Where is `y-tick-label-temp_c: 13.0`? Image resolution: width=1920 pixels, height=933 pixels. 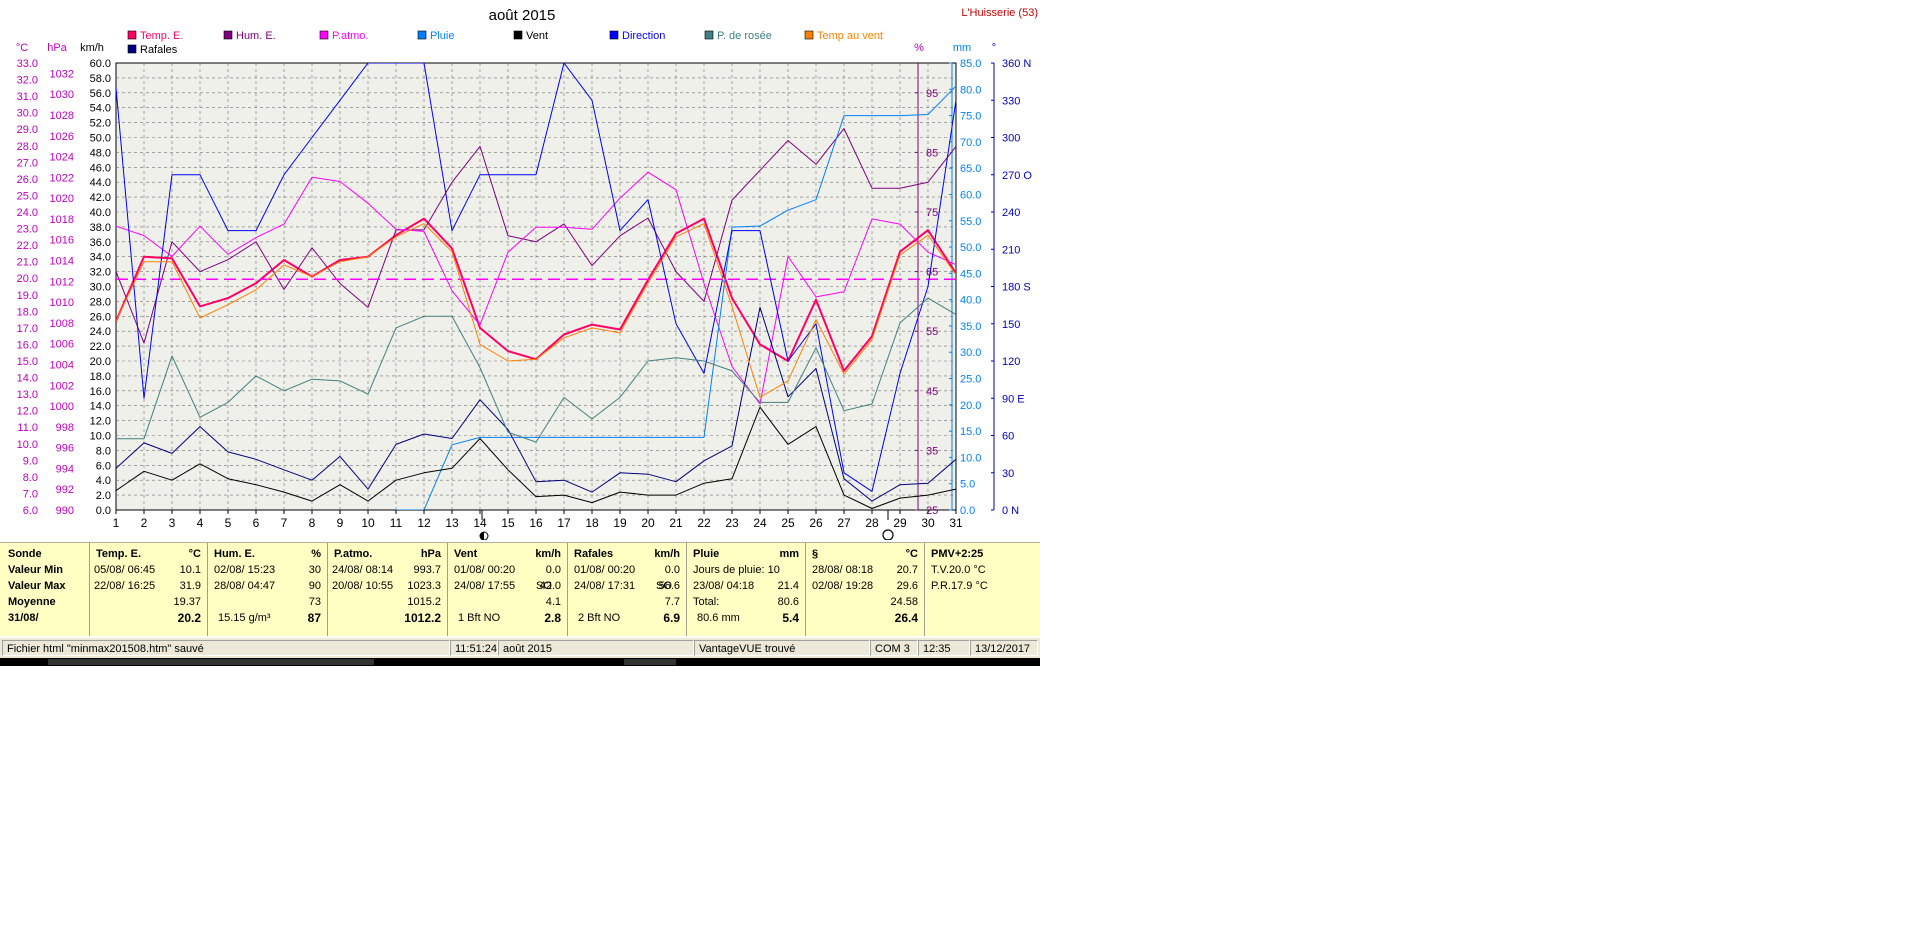
y-tick-label-temp_c: 13.0 is located at coordinates (27, 395).